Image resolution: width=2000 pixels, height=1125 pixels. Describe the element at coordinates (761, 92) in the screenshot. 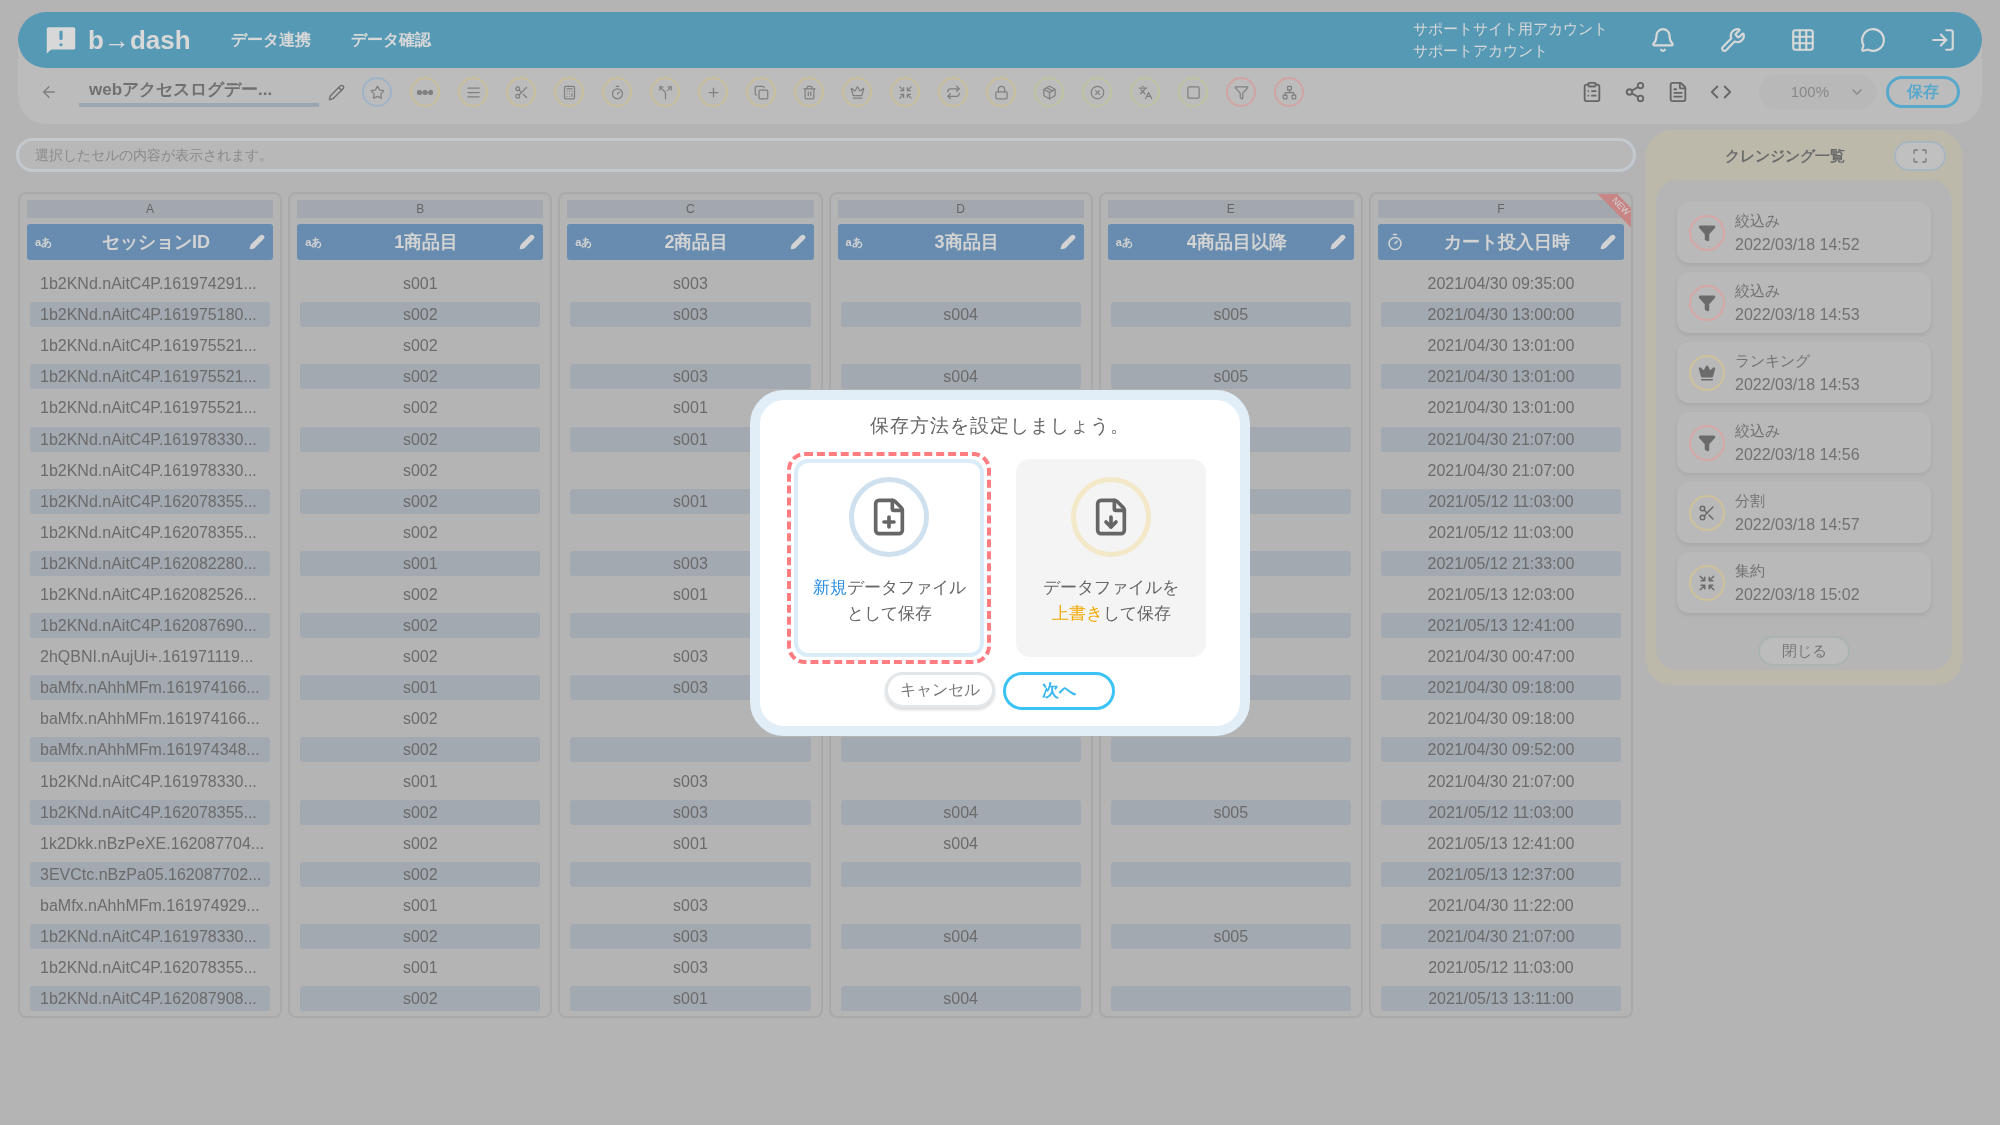

I see `copy-button` at that location.